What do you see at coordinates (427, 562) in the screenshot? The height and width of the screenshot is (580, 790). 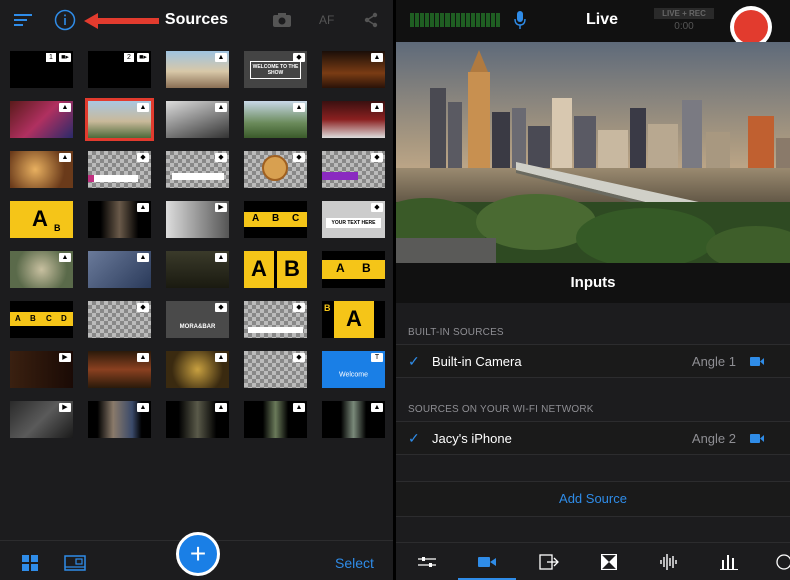 I see `sliders-icon` at bounding box center [427, 562].